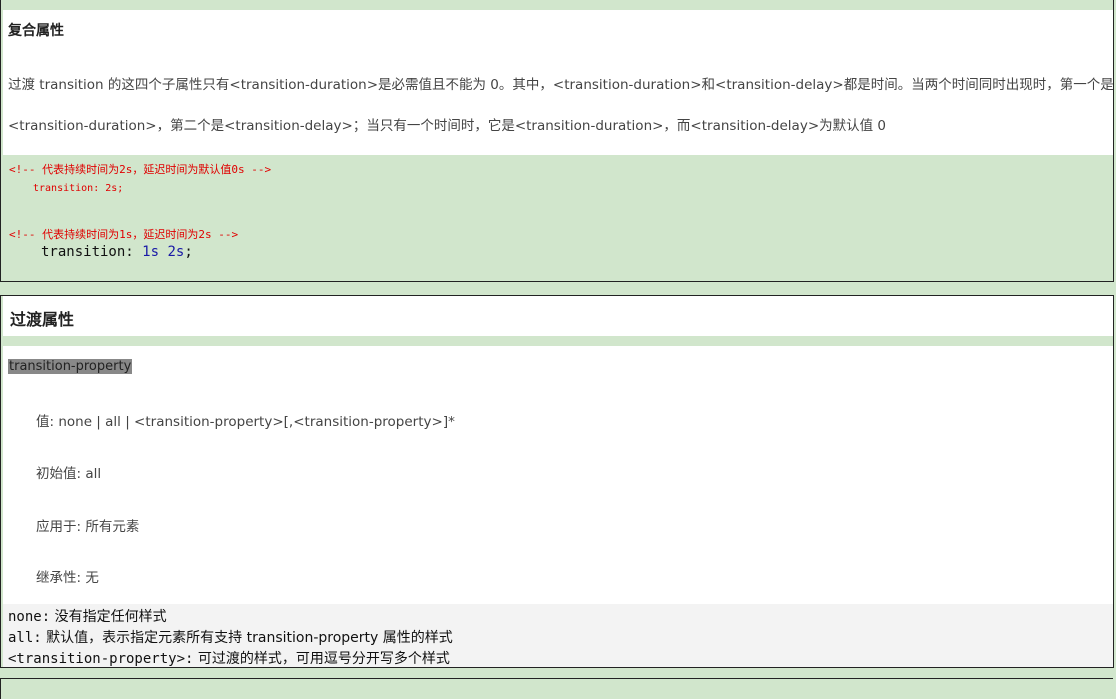 This screenshot has width=1116, height=699. What do you see at coordinates (108, 617) in the screenshot?
I see `note-text: 没有指定任何样式` at bounding box center [108, 617].